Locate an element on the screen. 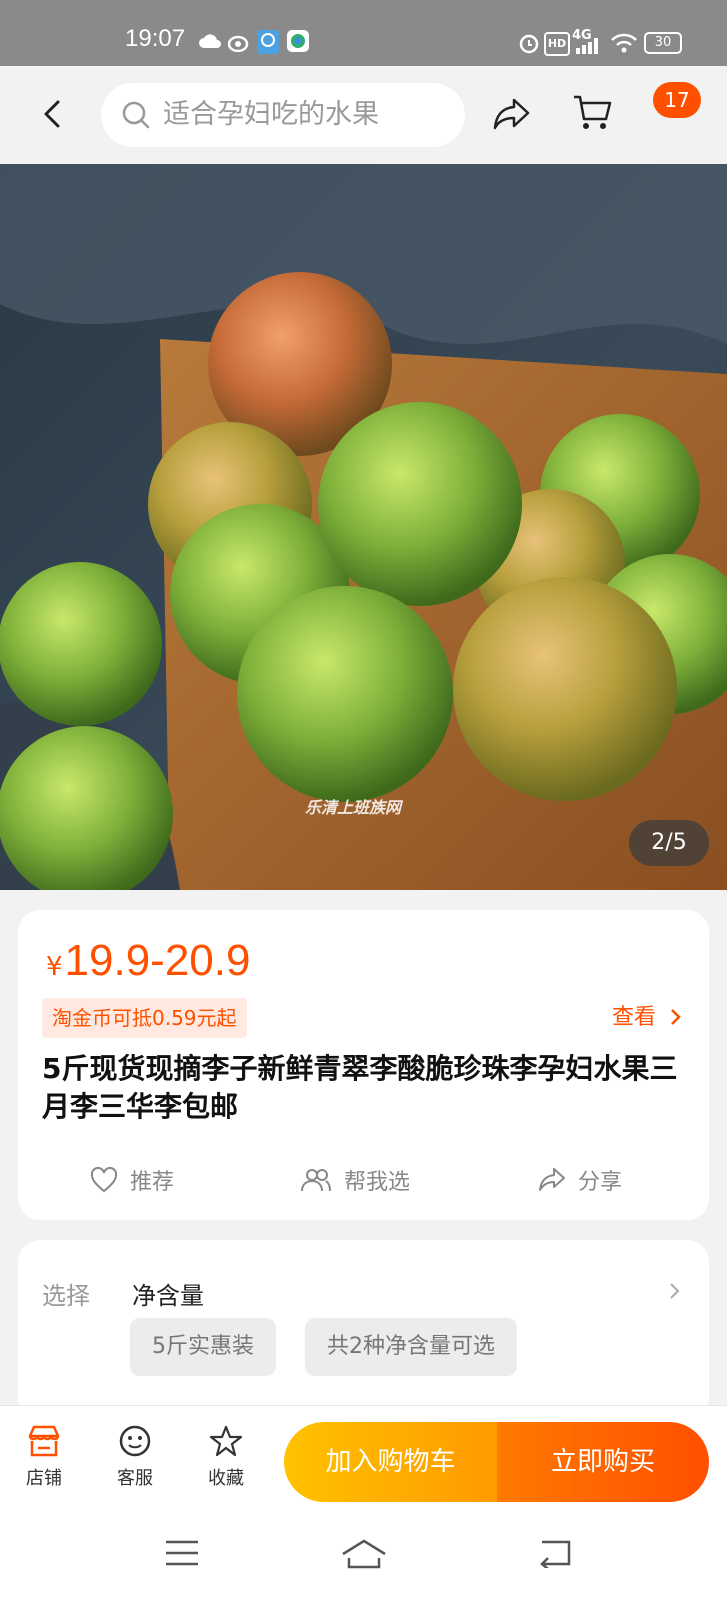 This screenshot has width=727, height=1600. signal-icon is located at coordinates (587, 46).